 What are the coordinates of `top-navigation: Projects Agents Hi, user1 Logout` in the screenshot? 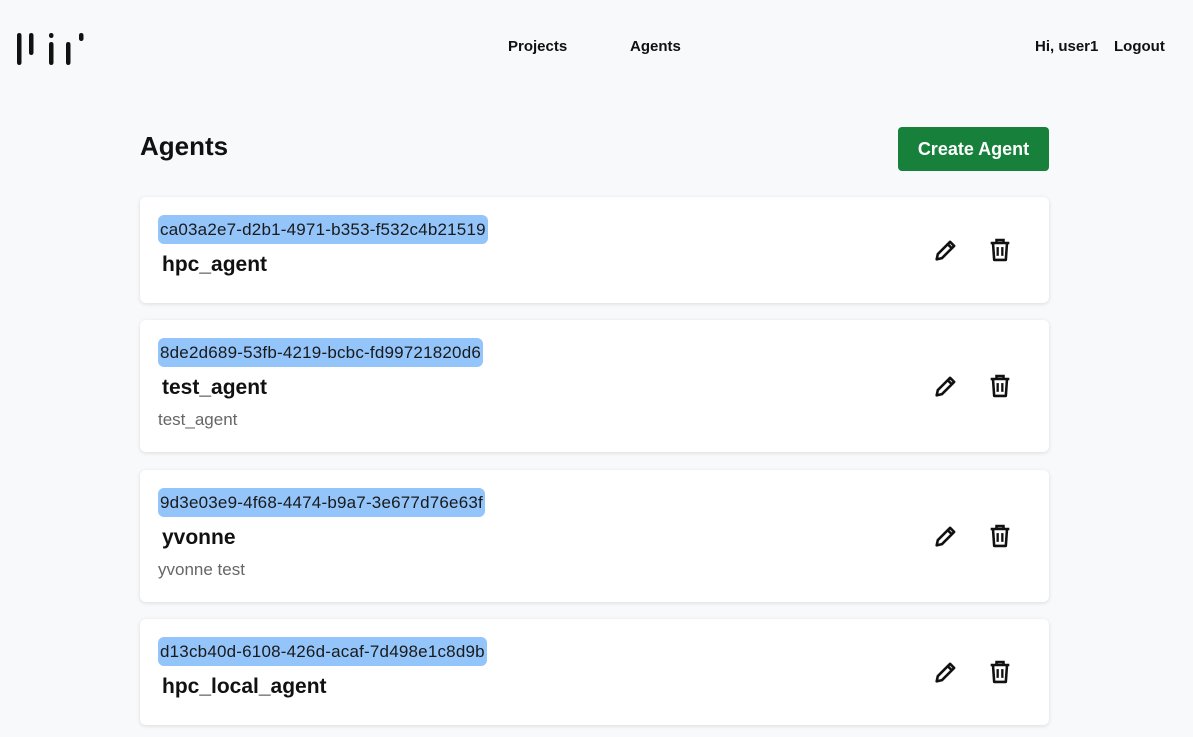 It's located at (596, 48).